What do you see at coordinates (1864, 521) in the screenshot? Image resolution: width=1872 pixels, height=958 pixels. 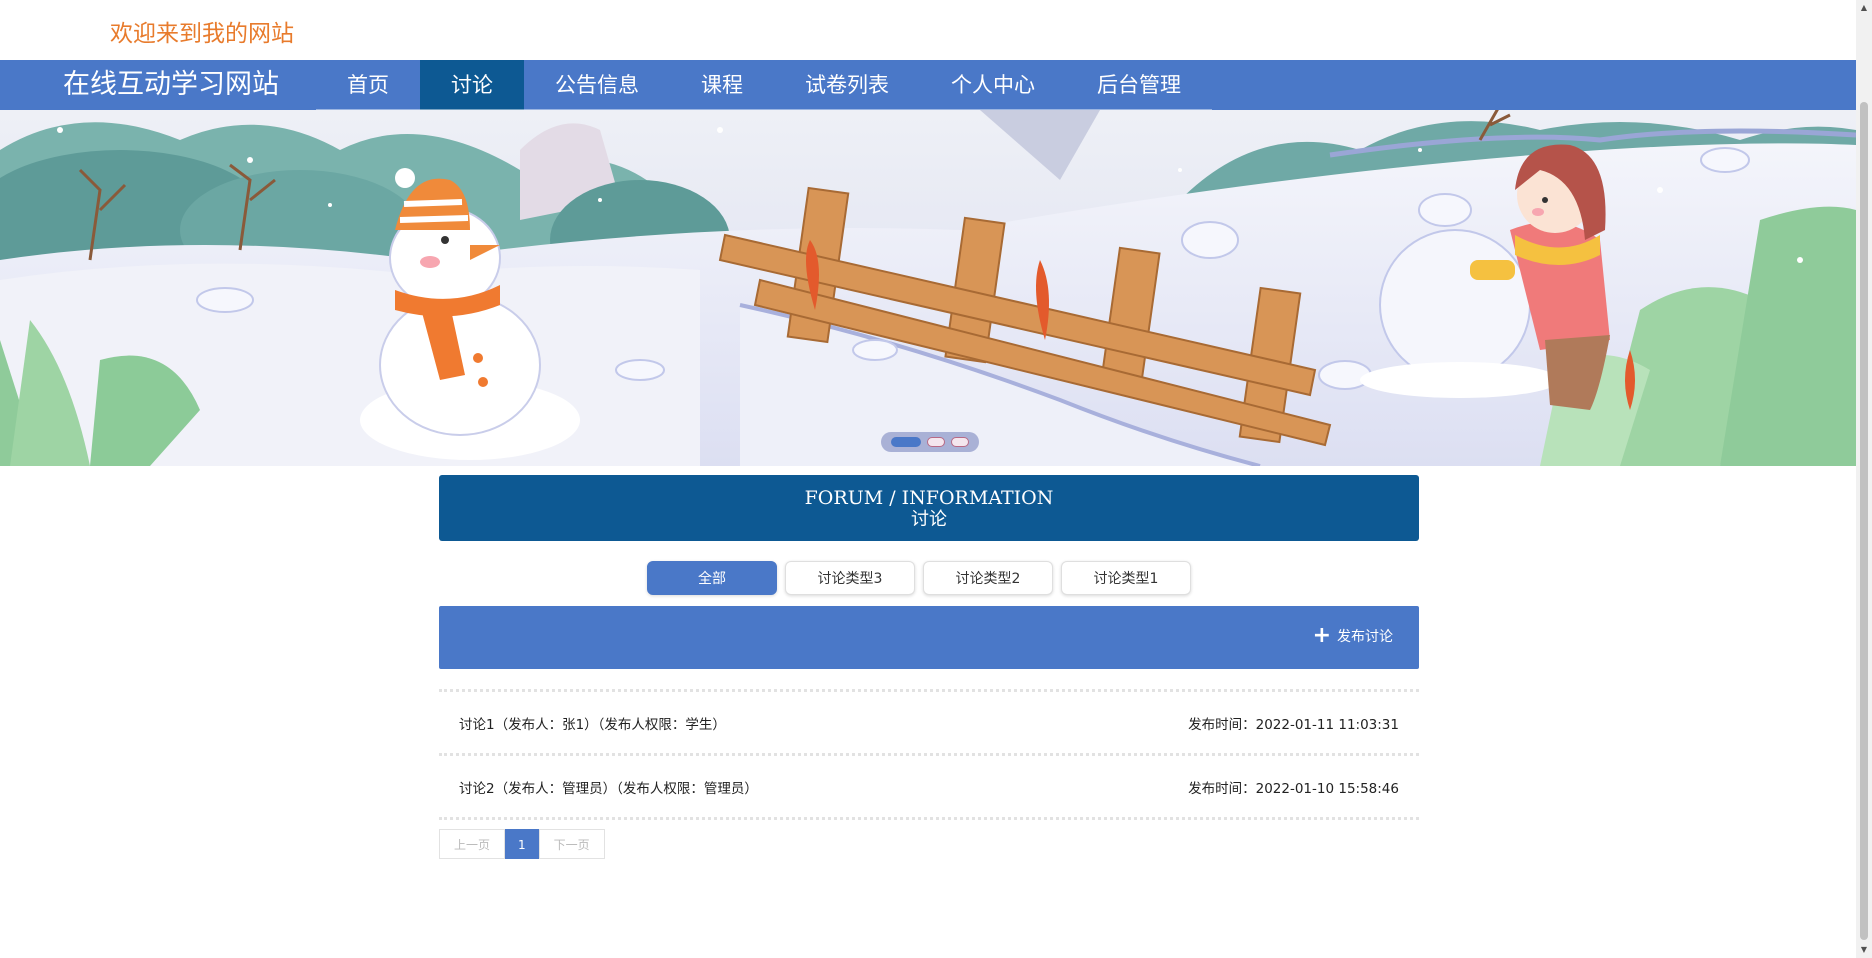 I see `scrollbar-thumb` at bounding box center [1864, 521].